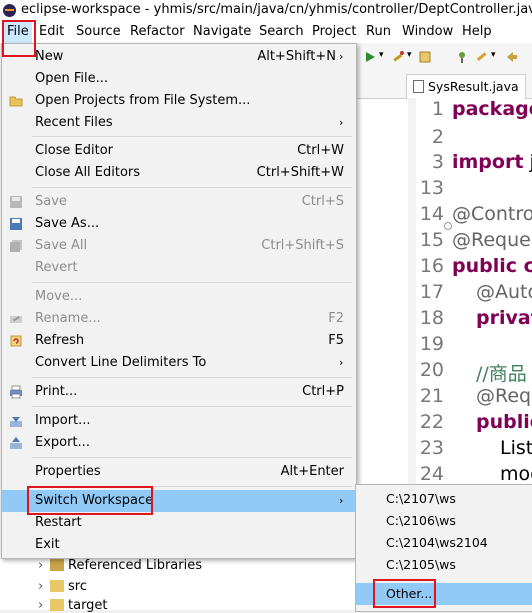 The width and height of the screenshot is (532, 613). I want to click on tree-item-target: › target, so click(73, 605).